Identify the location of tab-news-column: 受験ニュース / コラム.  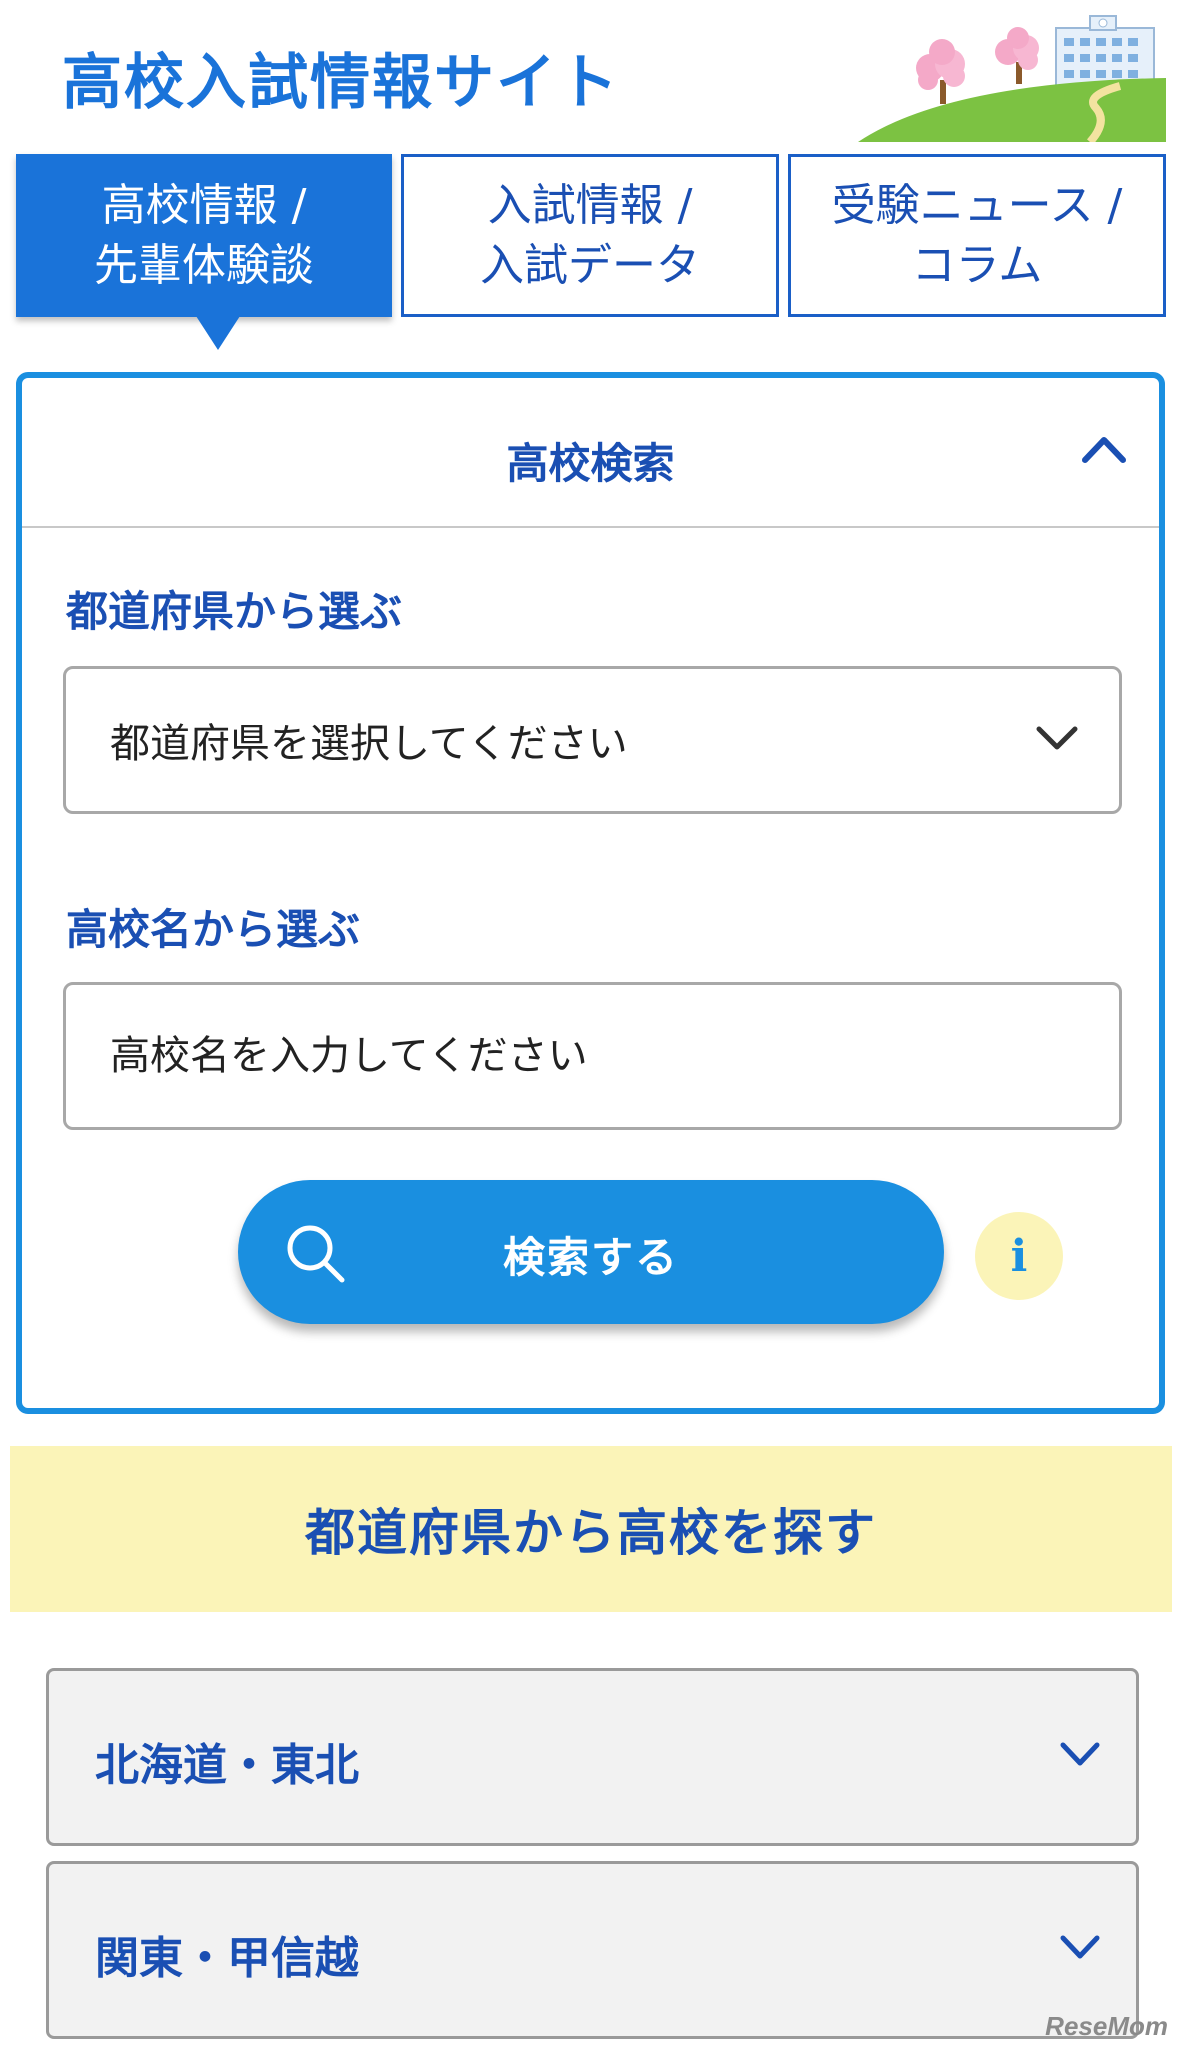
(977, 235).